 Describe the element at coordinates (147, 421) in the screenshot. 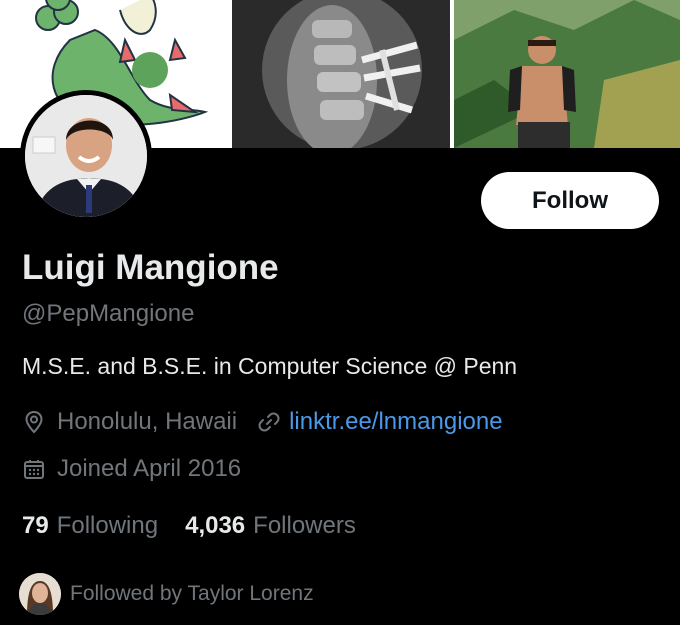

I see `location-text: Honolulu, Hawaii` at that location.